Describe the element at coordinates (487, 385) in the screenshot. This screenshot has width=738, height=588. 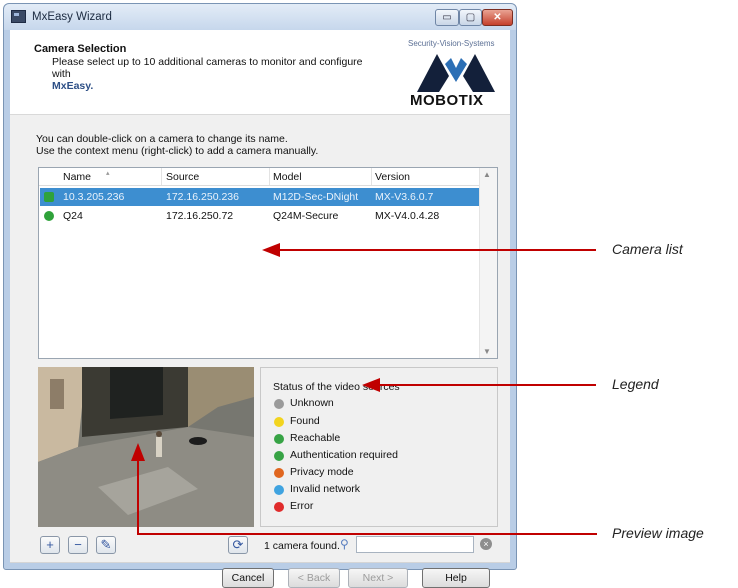
I see `legend-arrow` at that location.